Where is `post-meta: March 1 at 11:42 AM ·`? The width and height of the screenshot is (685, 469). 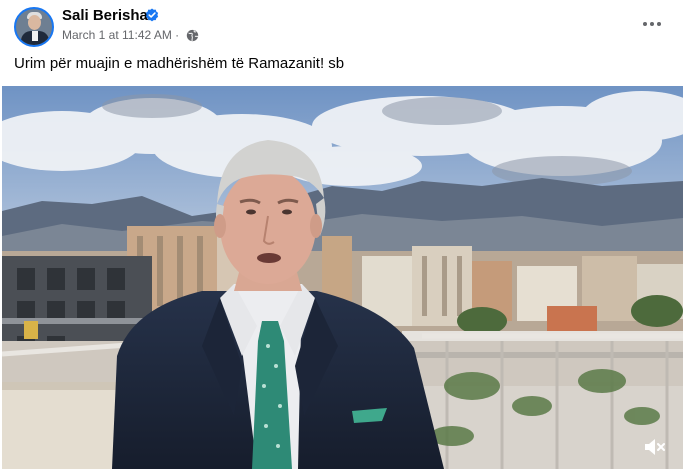
post-meta: March 1 at 11:42 AM · is located at coordinates (120, 35).